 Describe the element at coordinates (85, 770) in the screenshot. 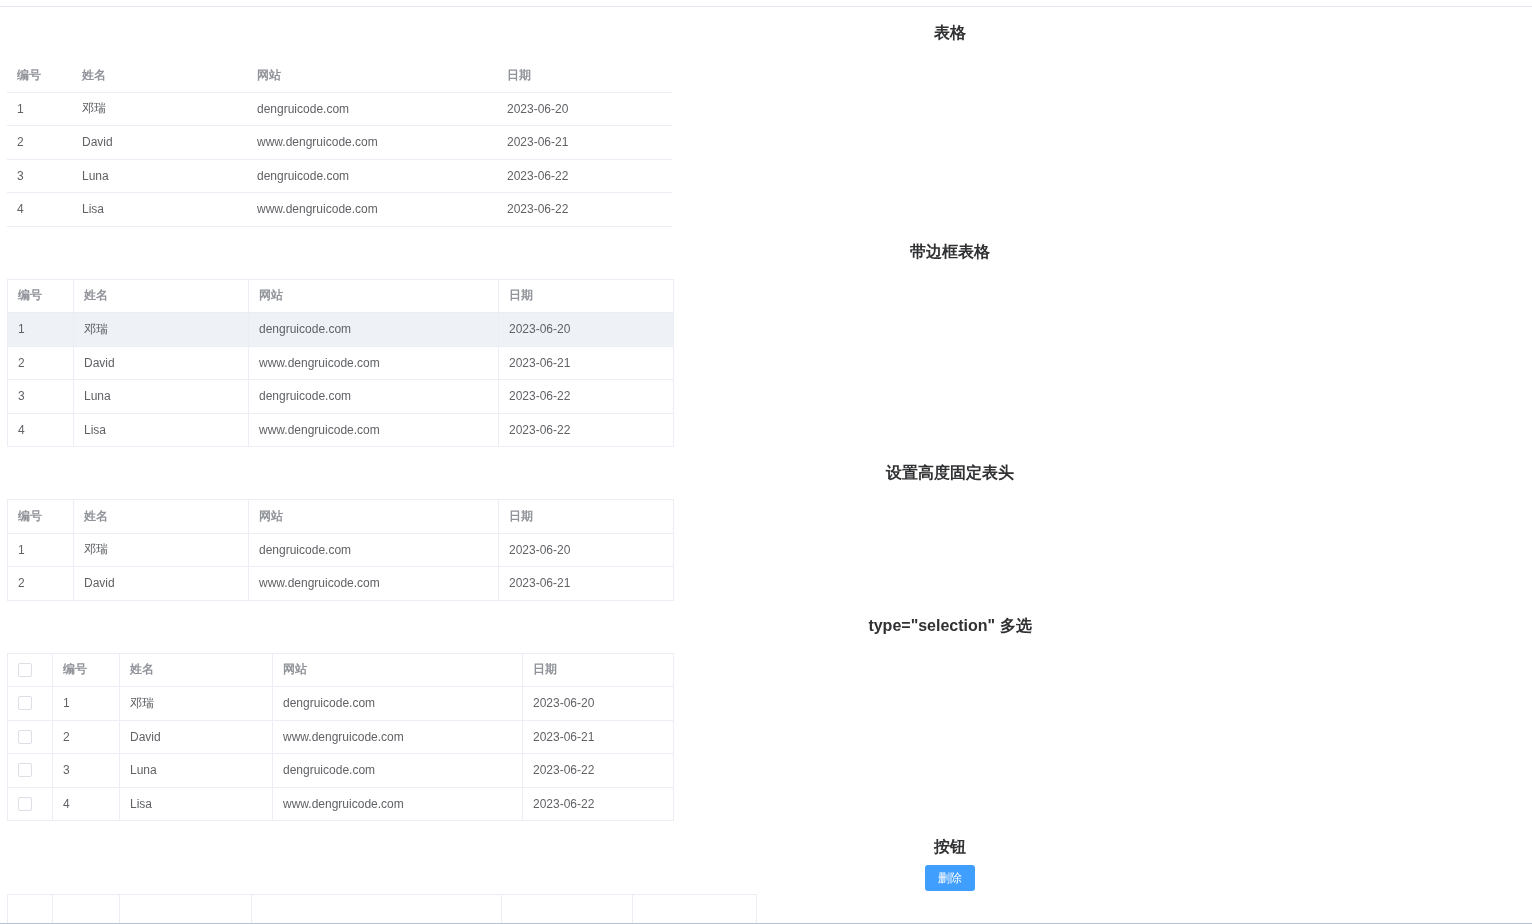

I see `table-cell: 3` at that location.